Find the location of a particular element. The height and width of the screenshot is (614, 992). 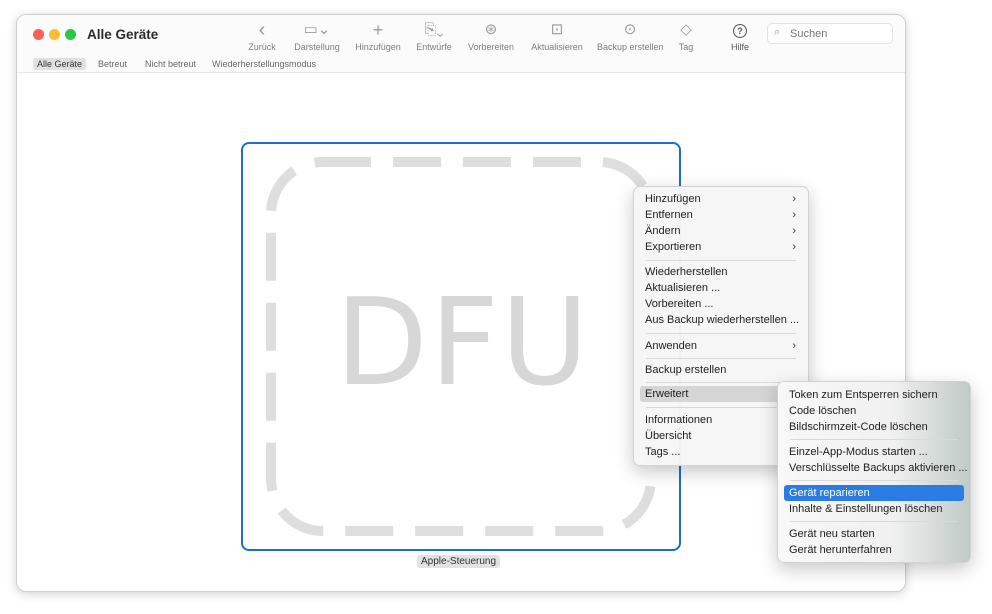

chevron-left-icon: ‹ is located at coordinates (262, 30).